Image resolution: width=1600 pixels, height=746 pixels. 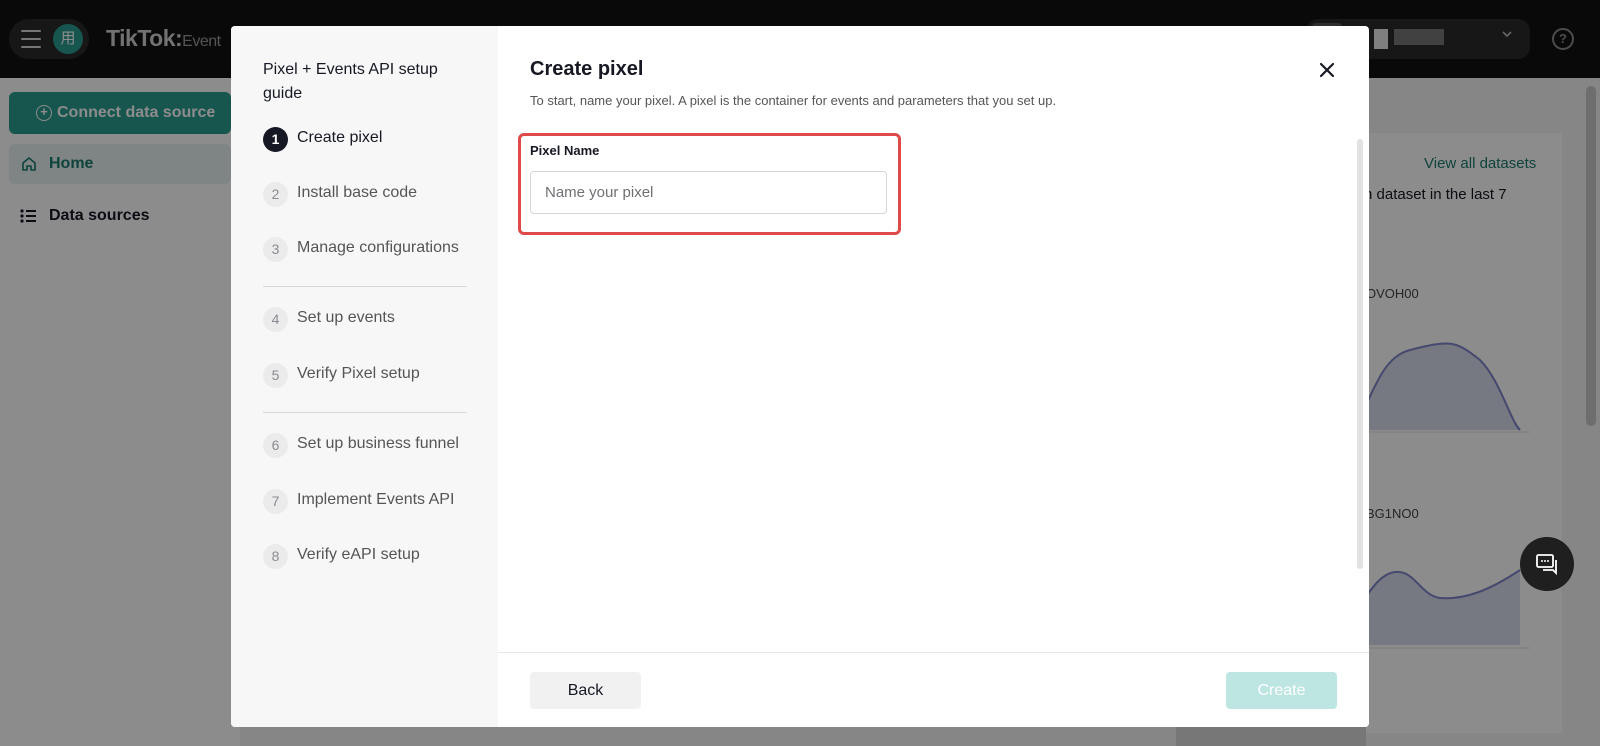 I want to click on pixel-name-label: Pixel Name, so click(x=565, y=150).